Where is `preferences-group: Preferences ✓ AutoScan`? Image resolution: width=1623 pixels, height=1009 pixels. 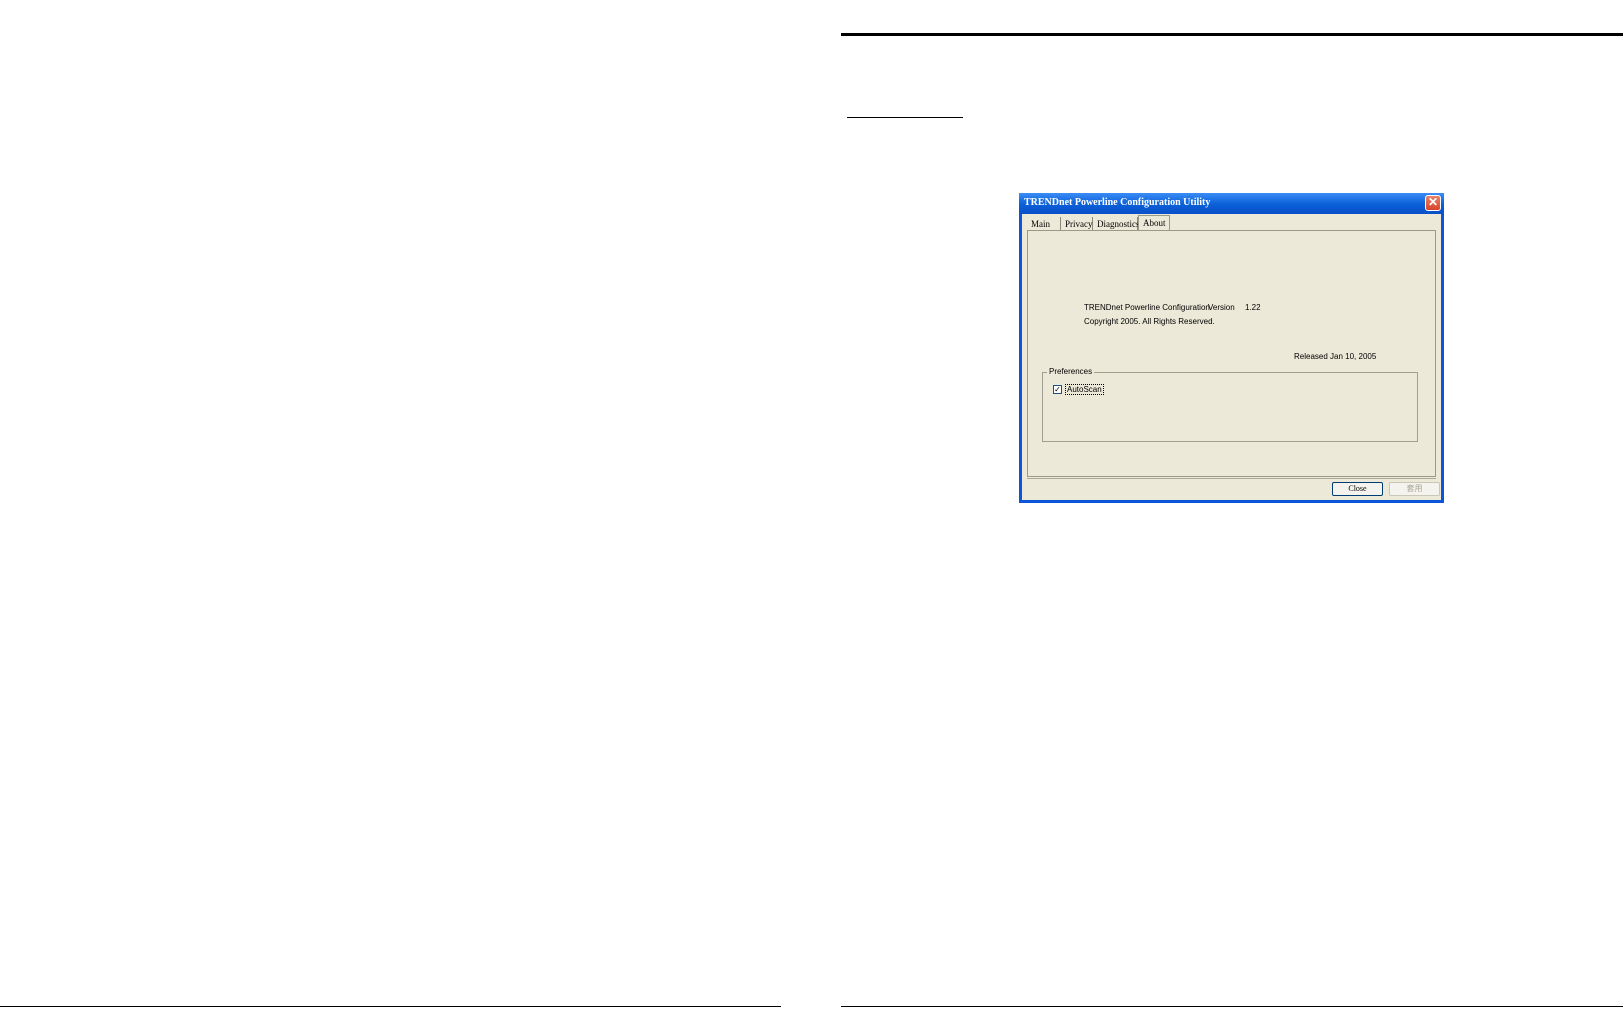
preferences-group: Preferences ✓ AutoScan is located at coordinates (1230, 404).